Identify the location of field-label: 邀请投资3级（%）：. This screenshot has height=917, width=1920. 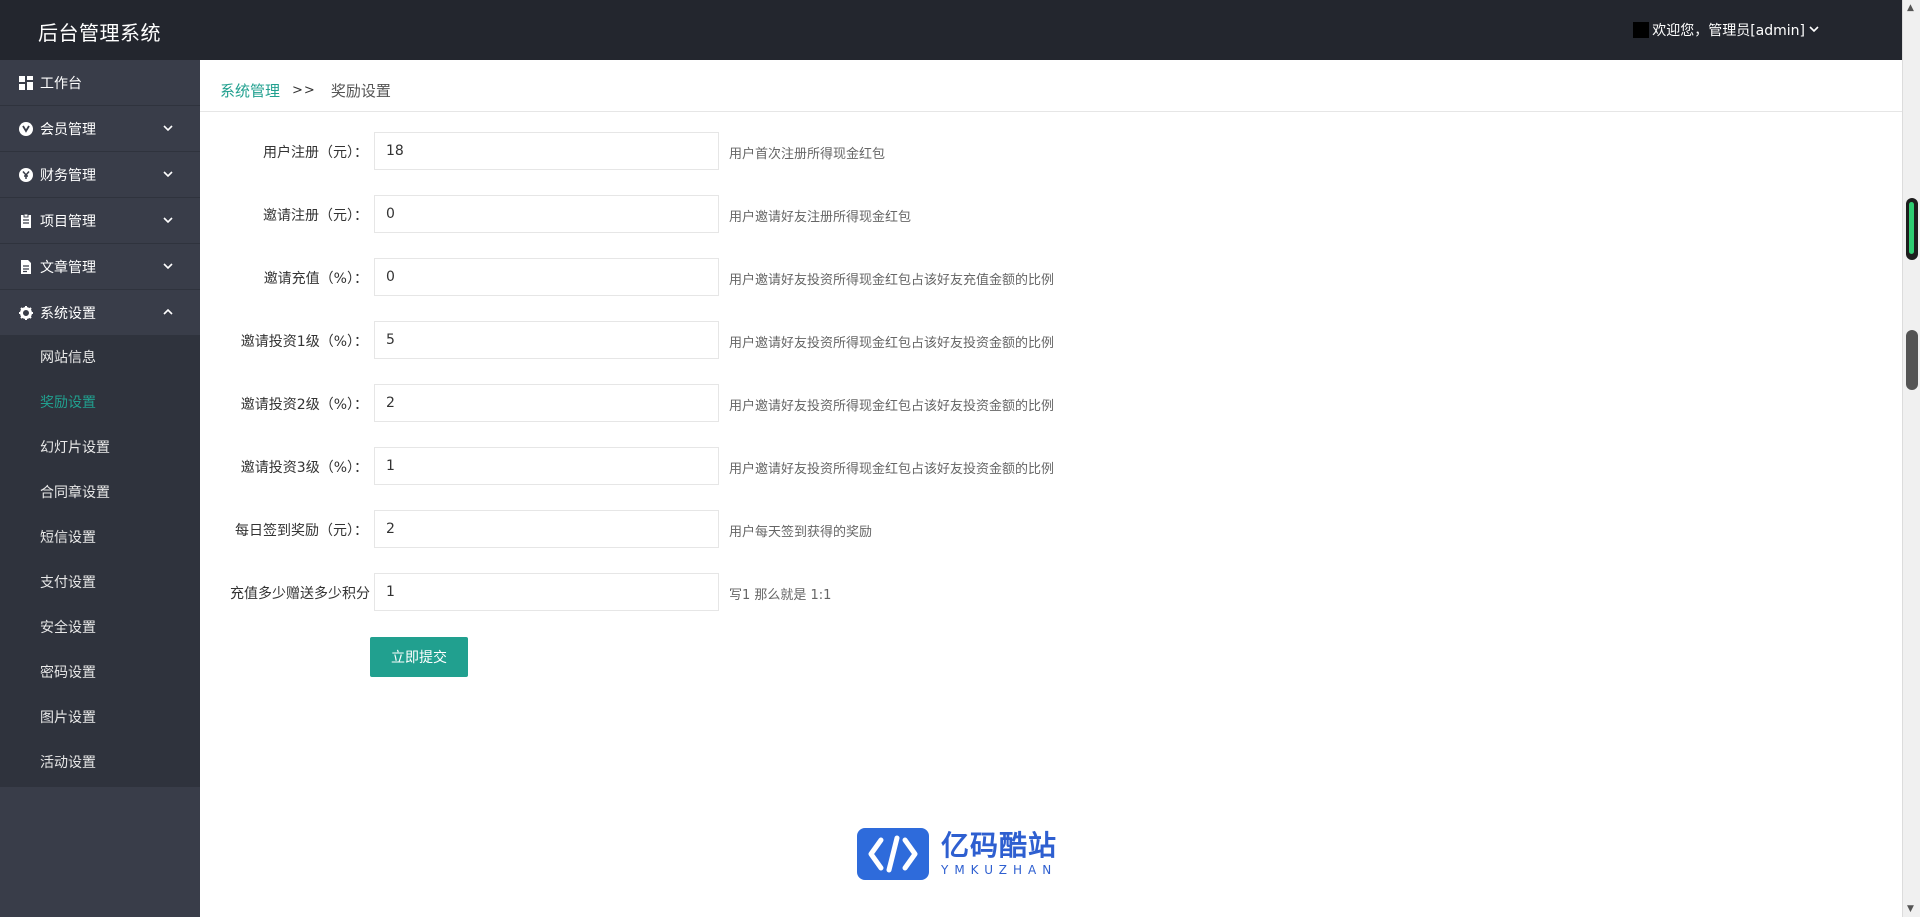
(304, 468).